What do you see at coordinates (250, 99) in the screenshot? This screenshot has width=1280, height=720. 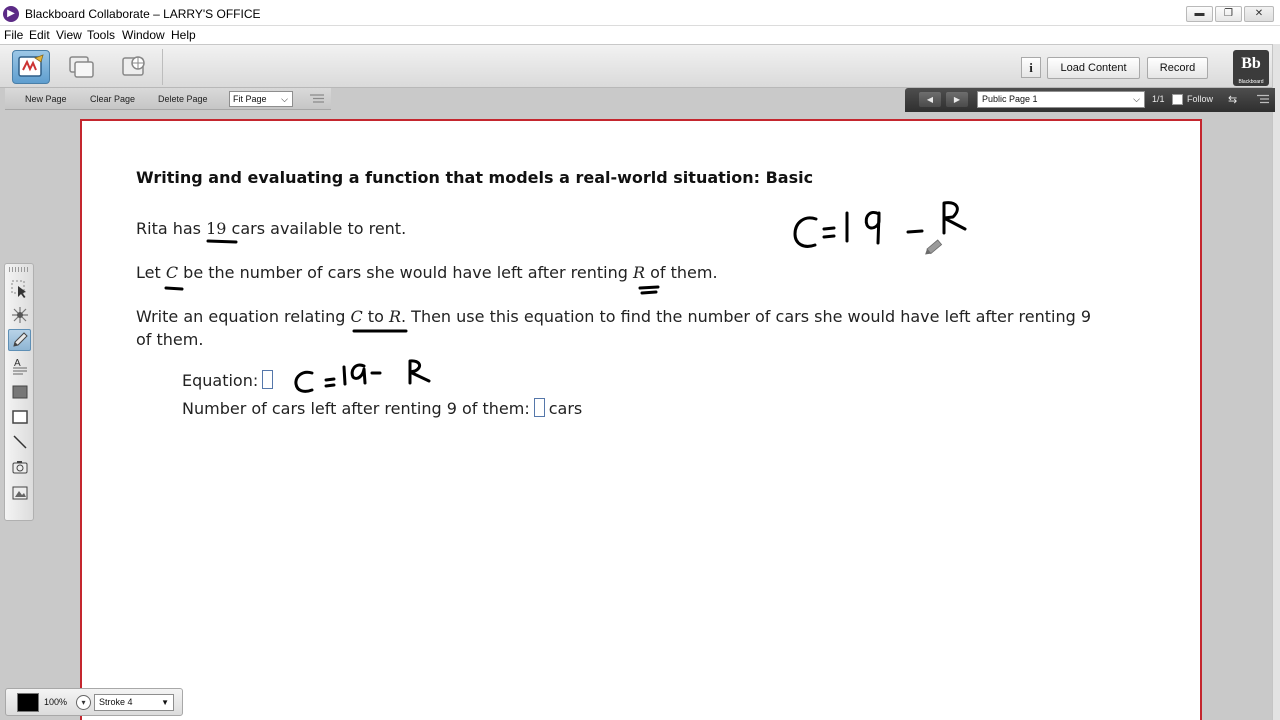 I see `zoom-value: Fit Page` at bounding box center [250, 99].